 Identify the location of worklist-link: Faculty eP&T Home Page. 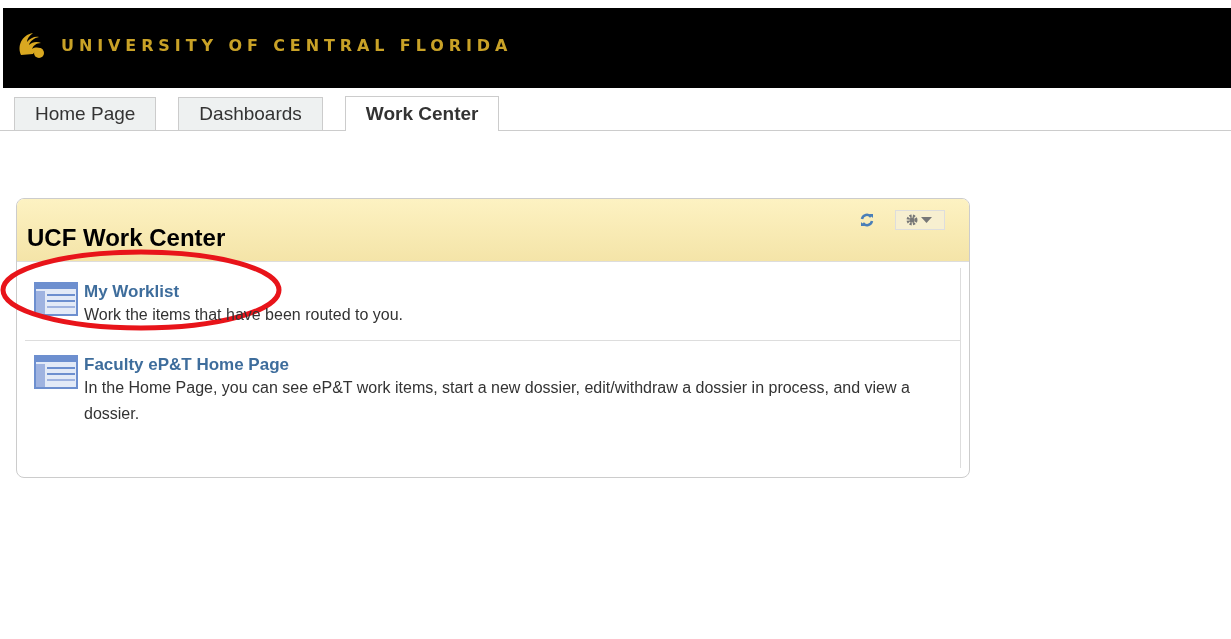
(518, 365).